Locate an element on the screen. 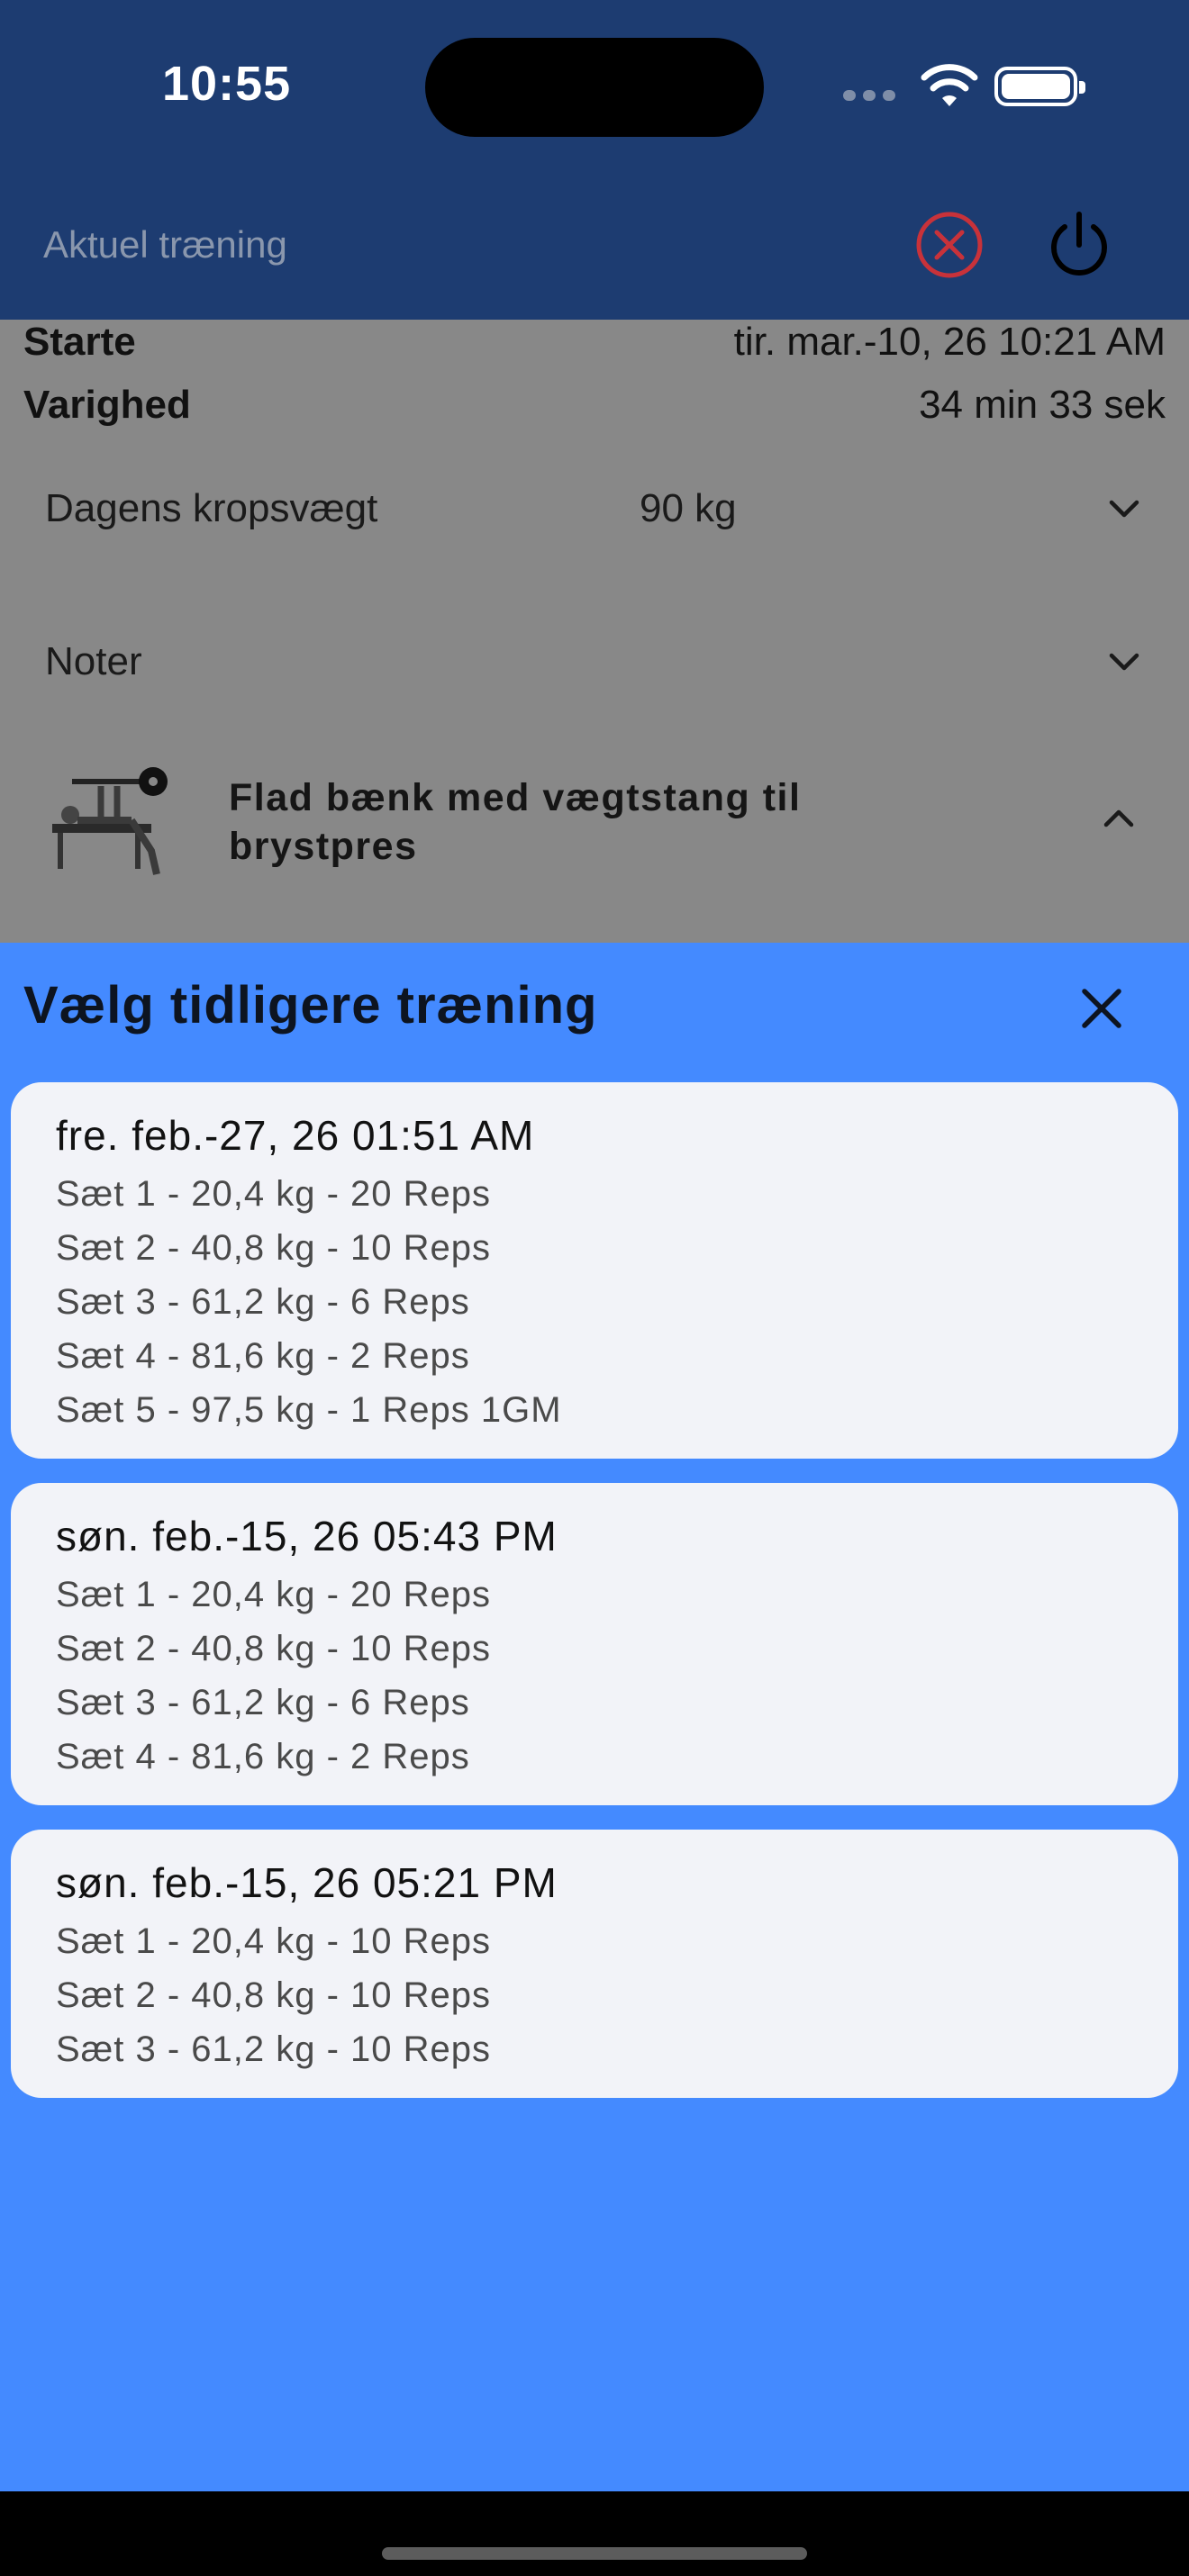 This screenshot has height=2576, width=1189. x-circle-icon is located at coordinates (949, 245).